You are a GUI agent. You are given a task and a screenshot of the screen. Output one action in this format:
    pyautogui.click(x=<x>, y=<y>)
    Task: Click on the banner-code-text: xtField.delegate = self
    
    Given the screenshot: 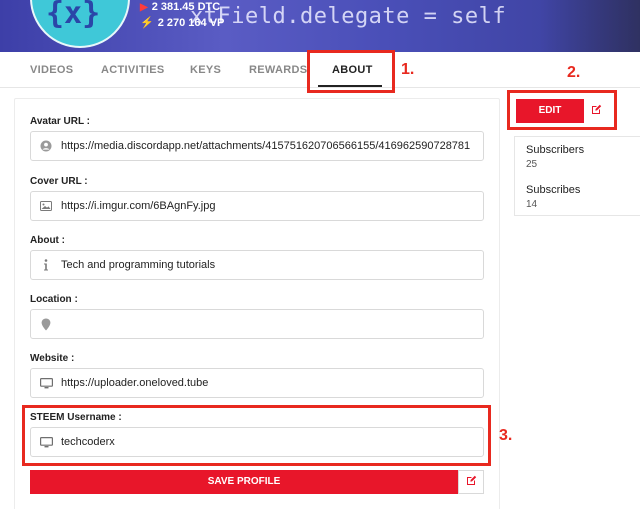 What is the action you would take?
    pyautogui.click(x=348, y=16)
    